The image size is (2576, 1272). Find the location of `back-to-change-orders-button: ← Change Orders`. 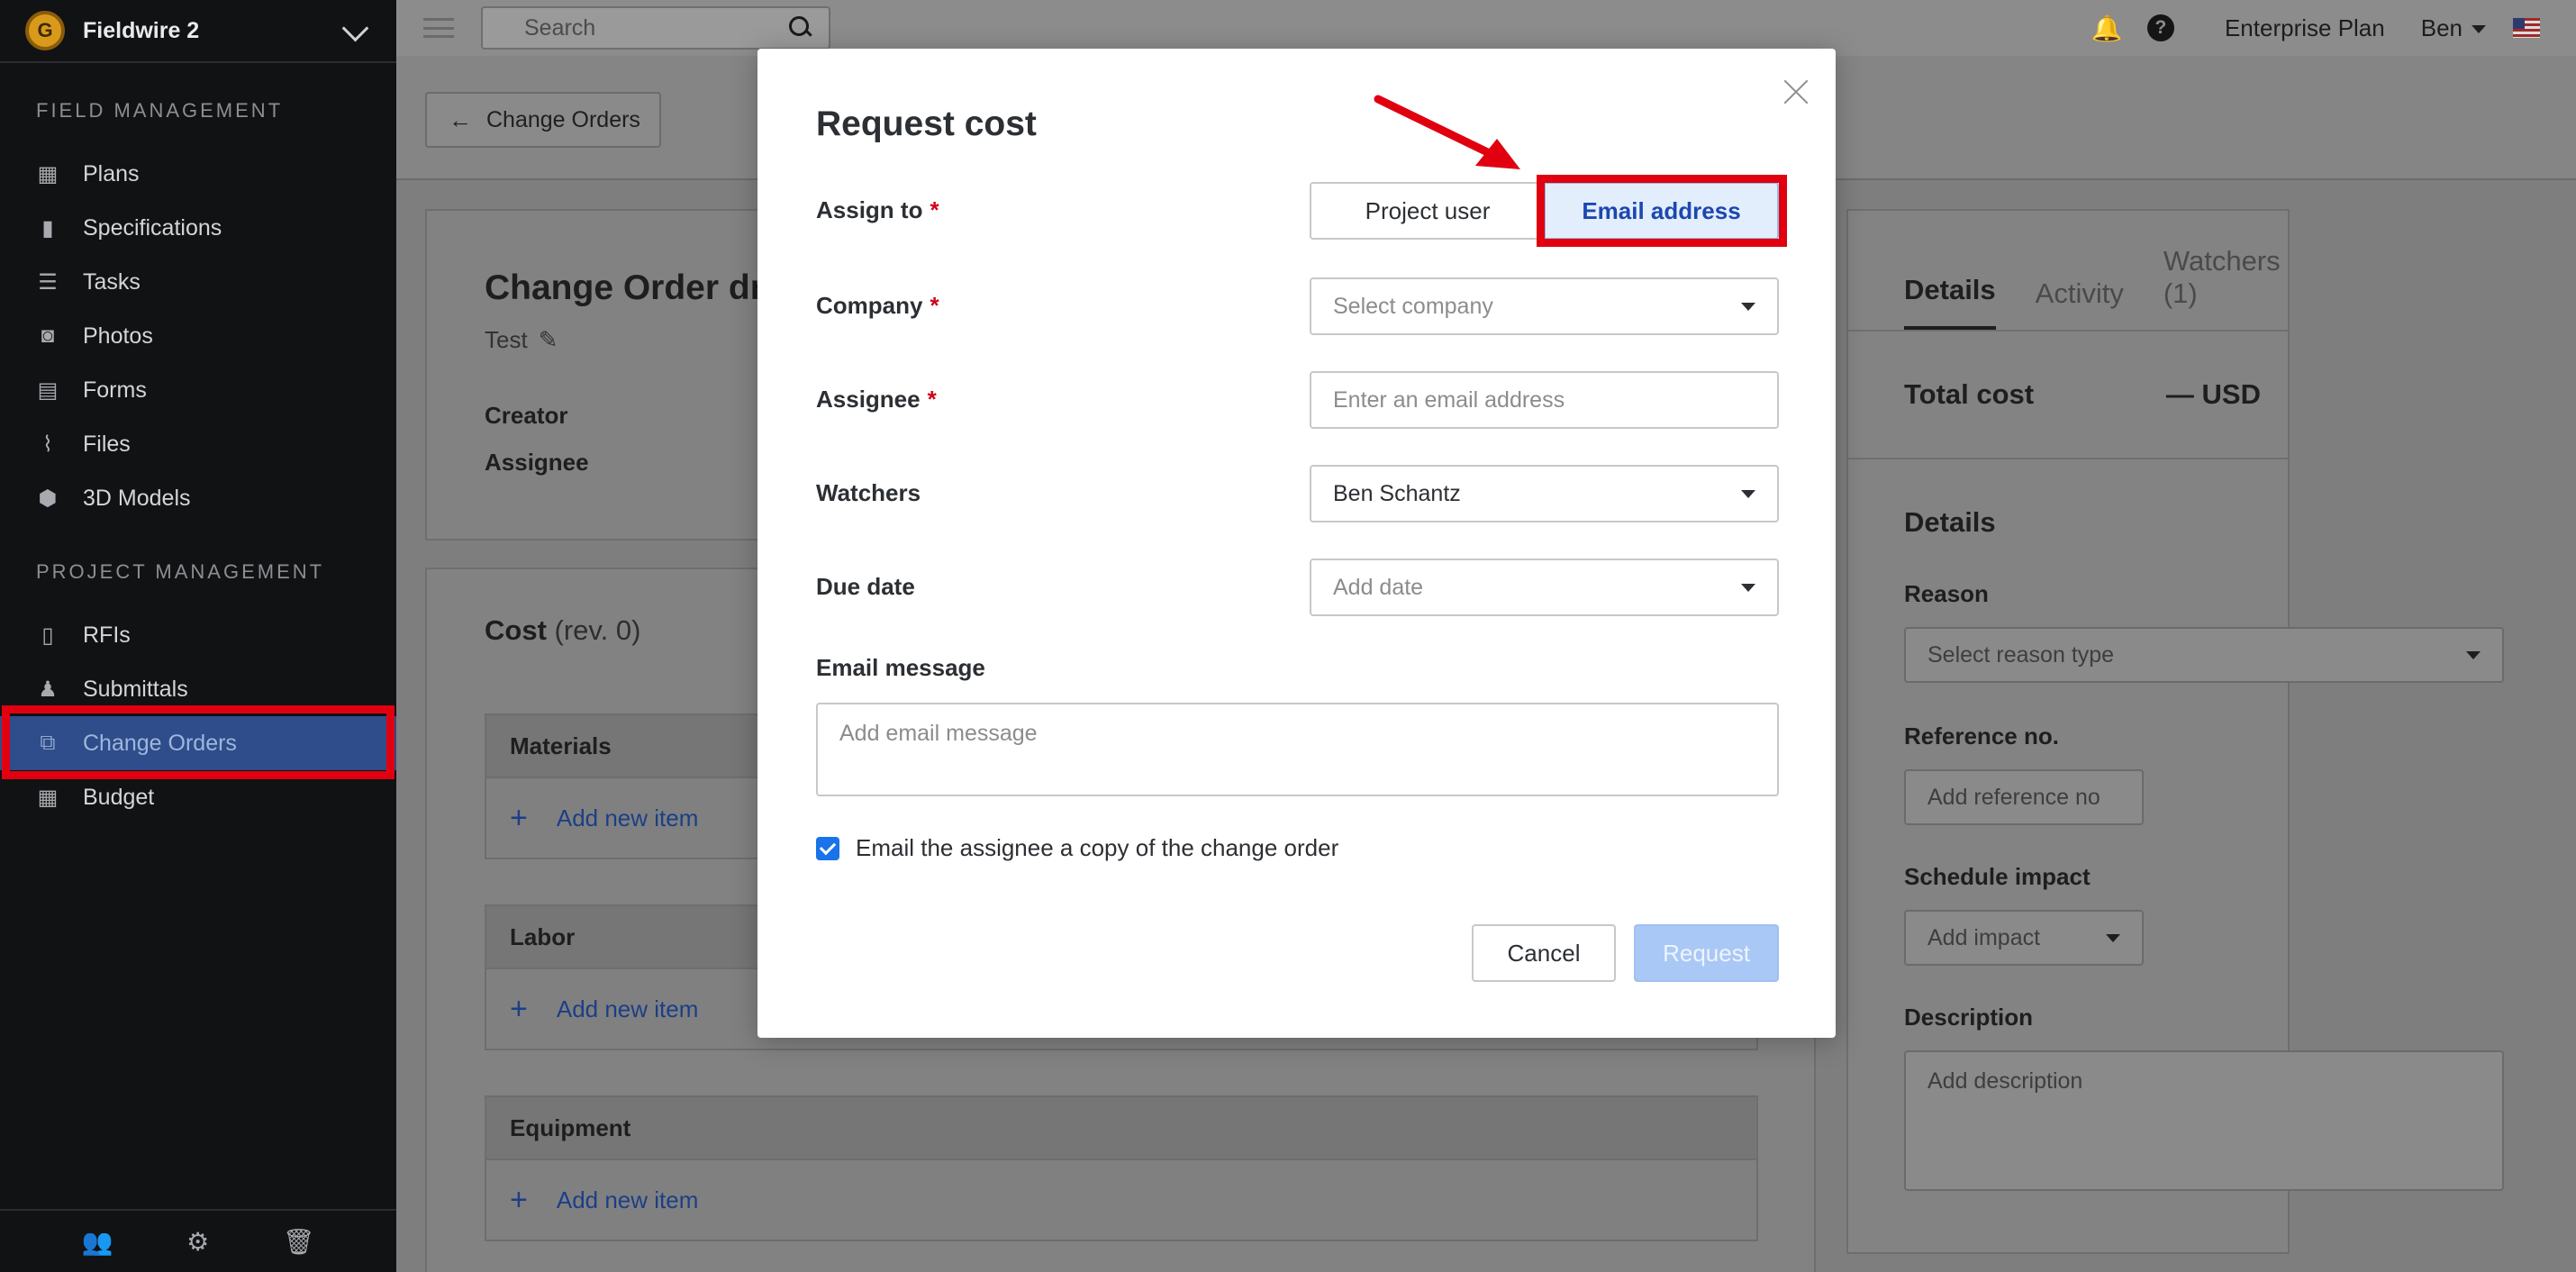

back-to-change-orders-button: ← Change Orders is located at coordinates (543, 120).